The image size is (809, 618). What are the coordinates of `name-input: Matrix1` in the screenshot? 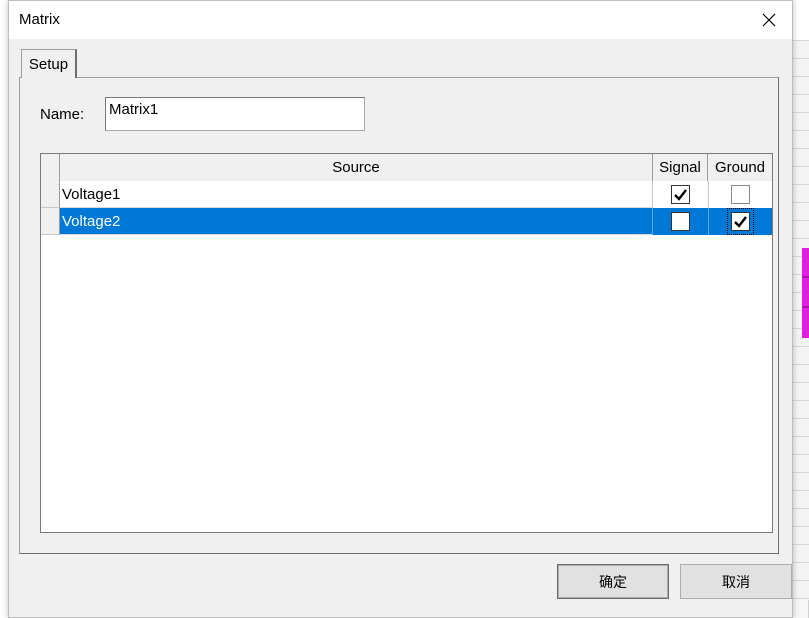 It's located at (235, 114).